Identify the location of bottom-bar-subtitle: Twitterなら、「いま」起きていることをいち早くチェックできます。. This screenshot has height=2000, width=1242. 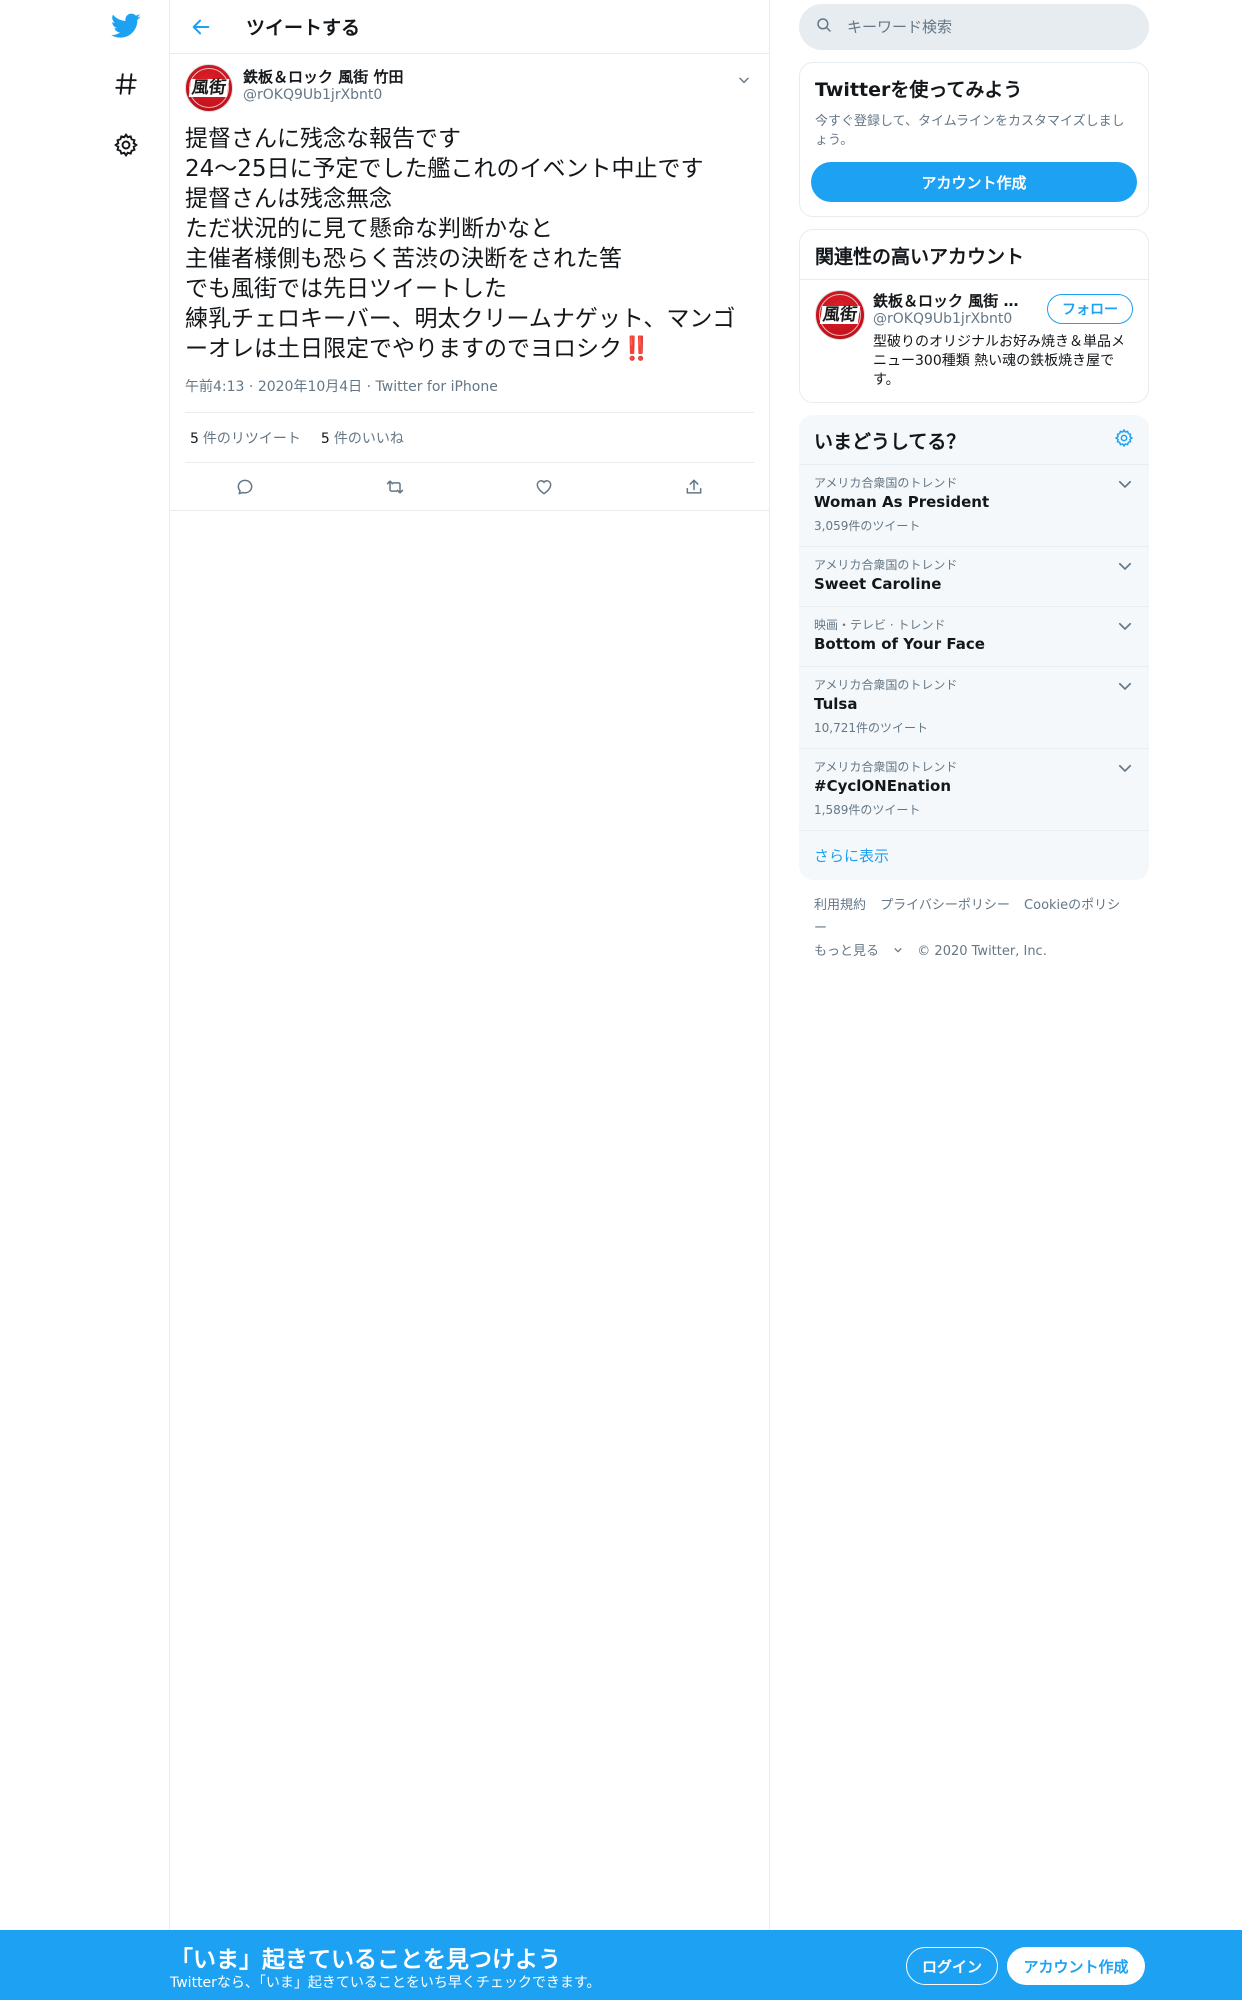
(385, 1983).